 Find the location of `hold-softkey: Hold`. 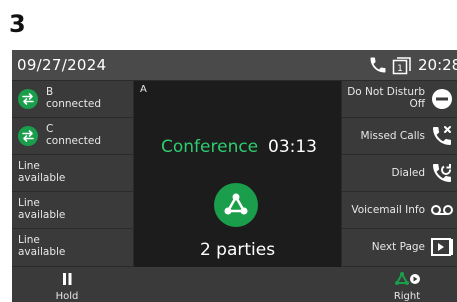

hold-softkey: Hold is located at coordinates (67, 284).